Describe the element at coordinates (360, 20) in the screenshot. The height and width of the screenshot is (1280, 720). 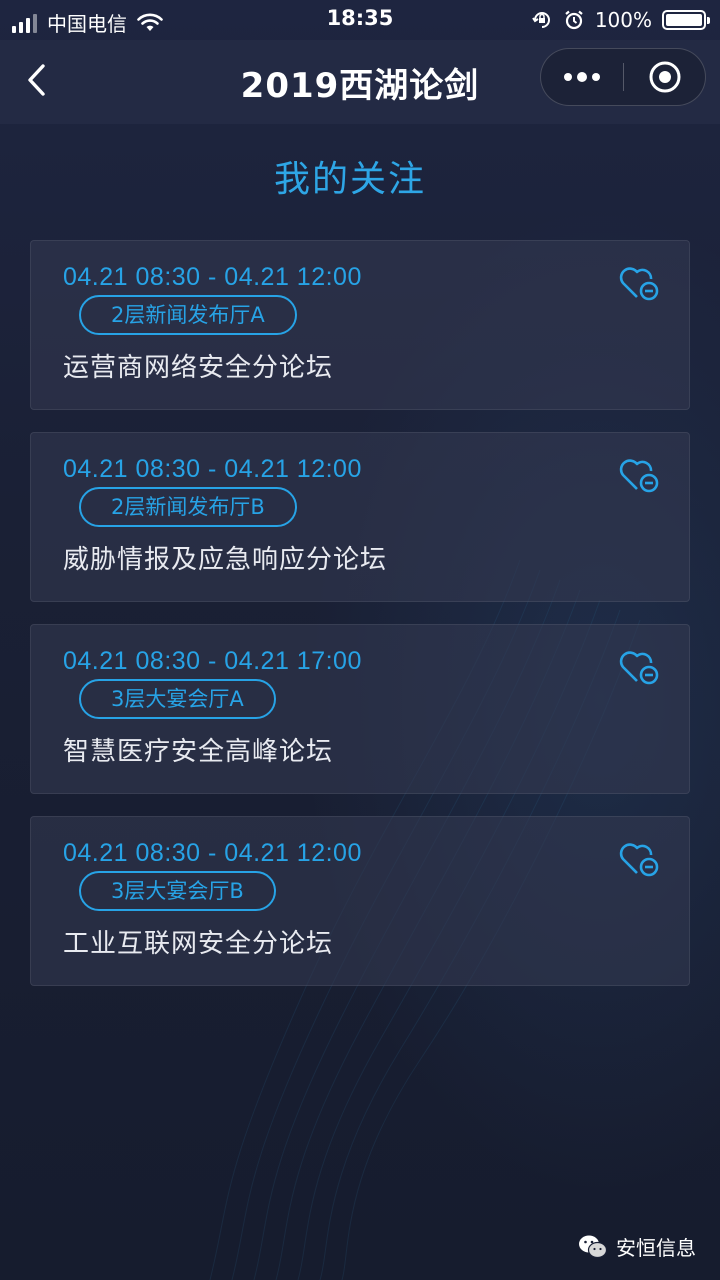
I see `status-bar: 中国电信 18:35 100%` at that location.